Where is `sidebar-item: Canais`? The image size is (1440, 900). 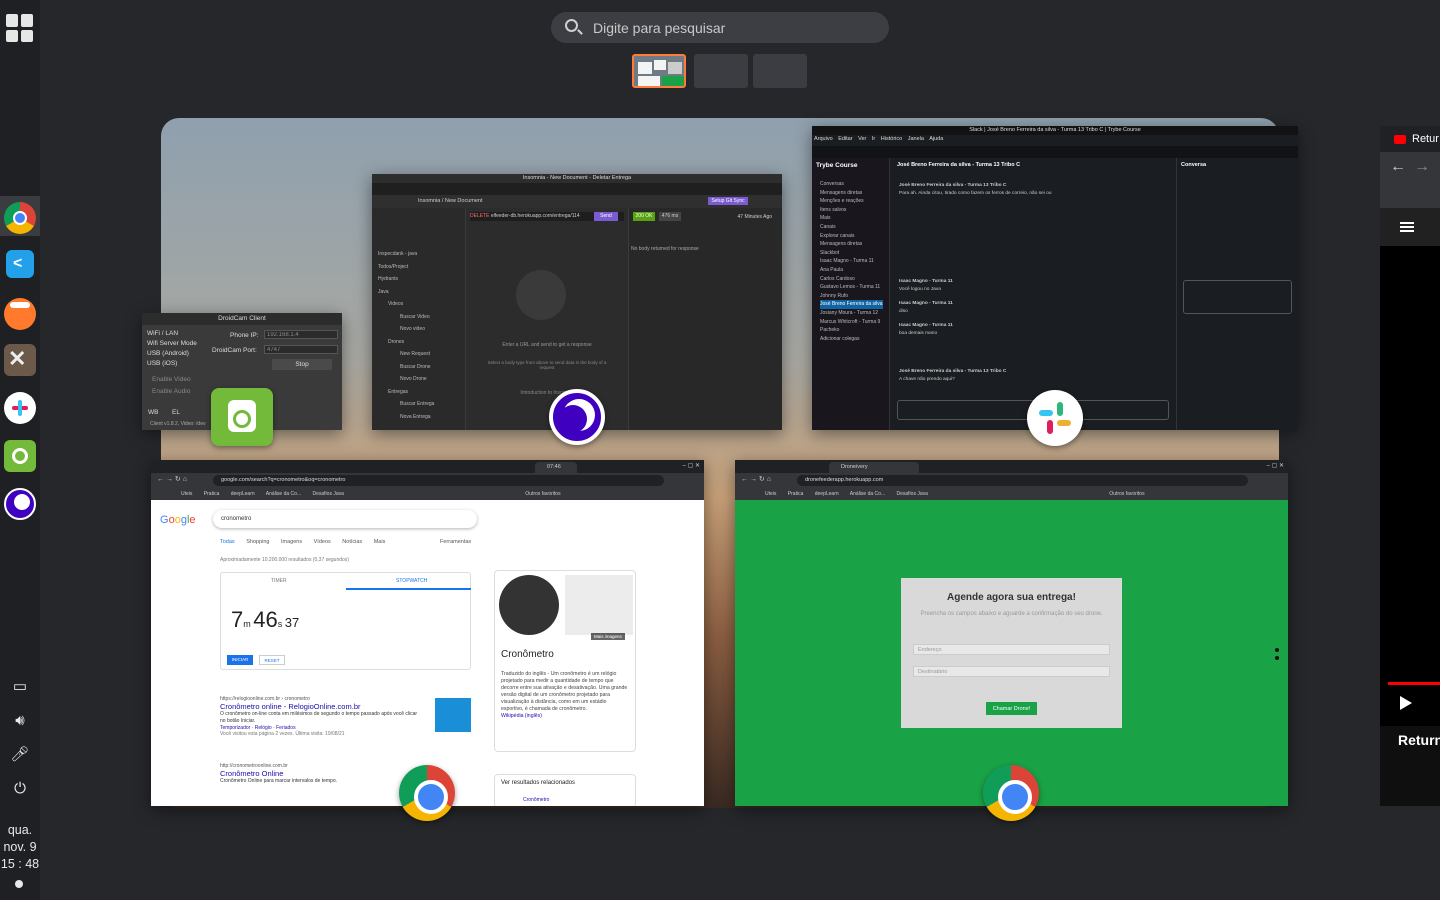 sidebar-item: Canais is located at coordinates (851, 227).